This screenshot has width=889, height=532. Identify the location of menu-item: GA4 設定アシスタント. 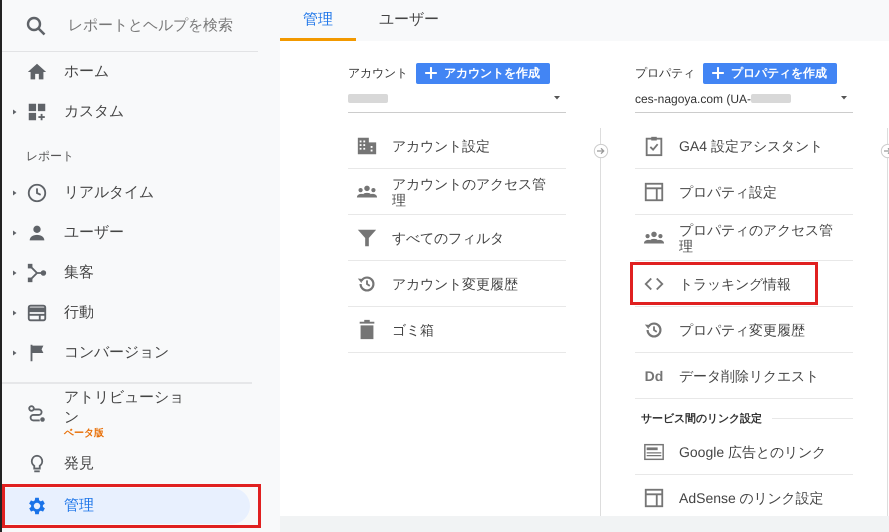
(744, 145).